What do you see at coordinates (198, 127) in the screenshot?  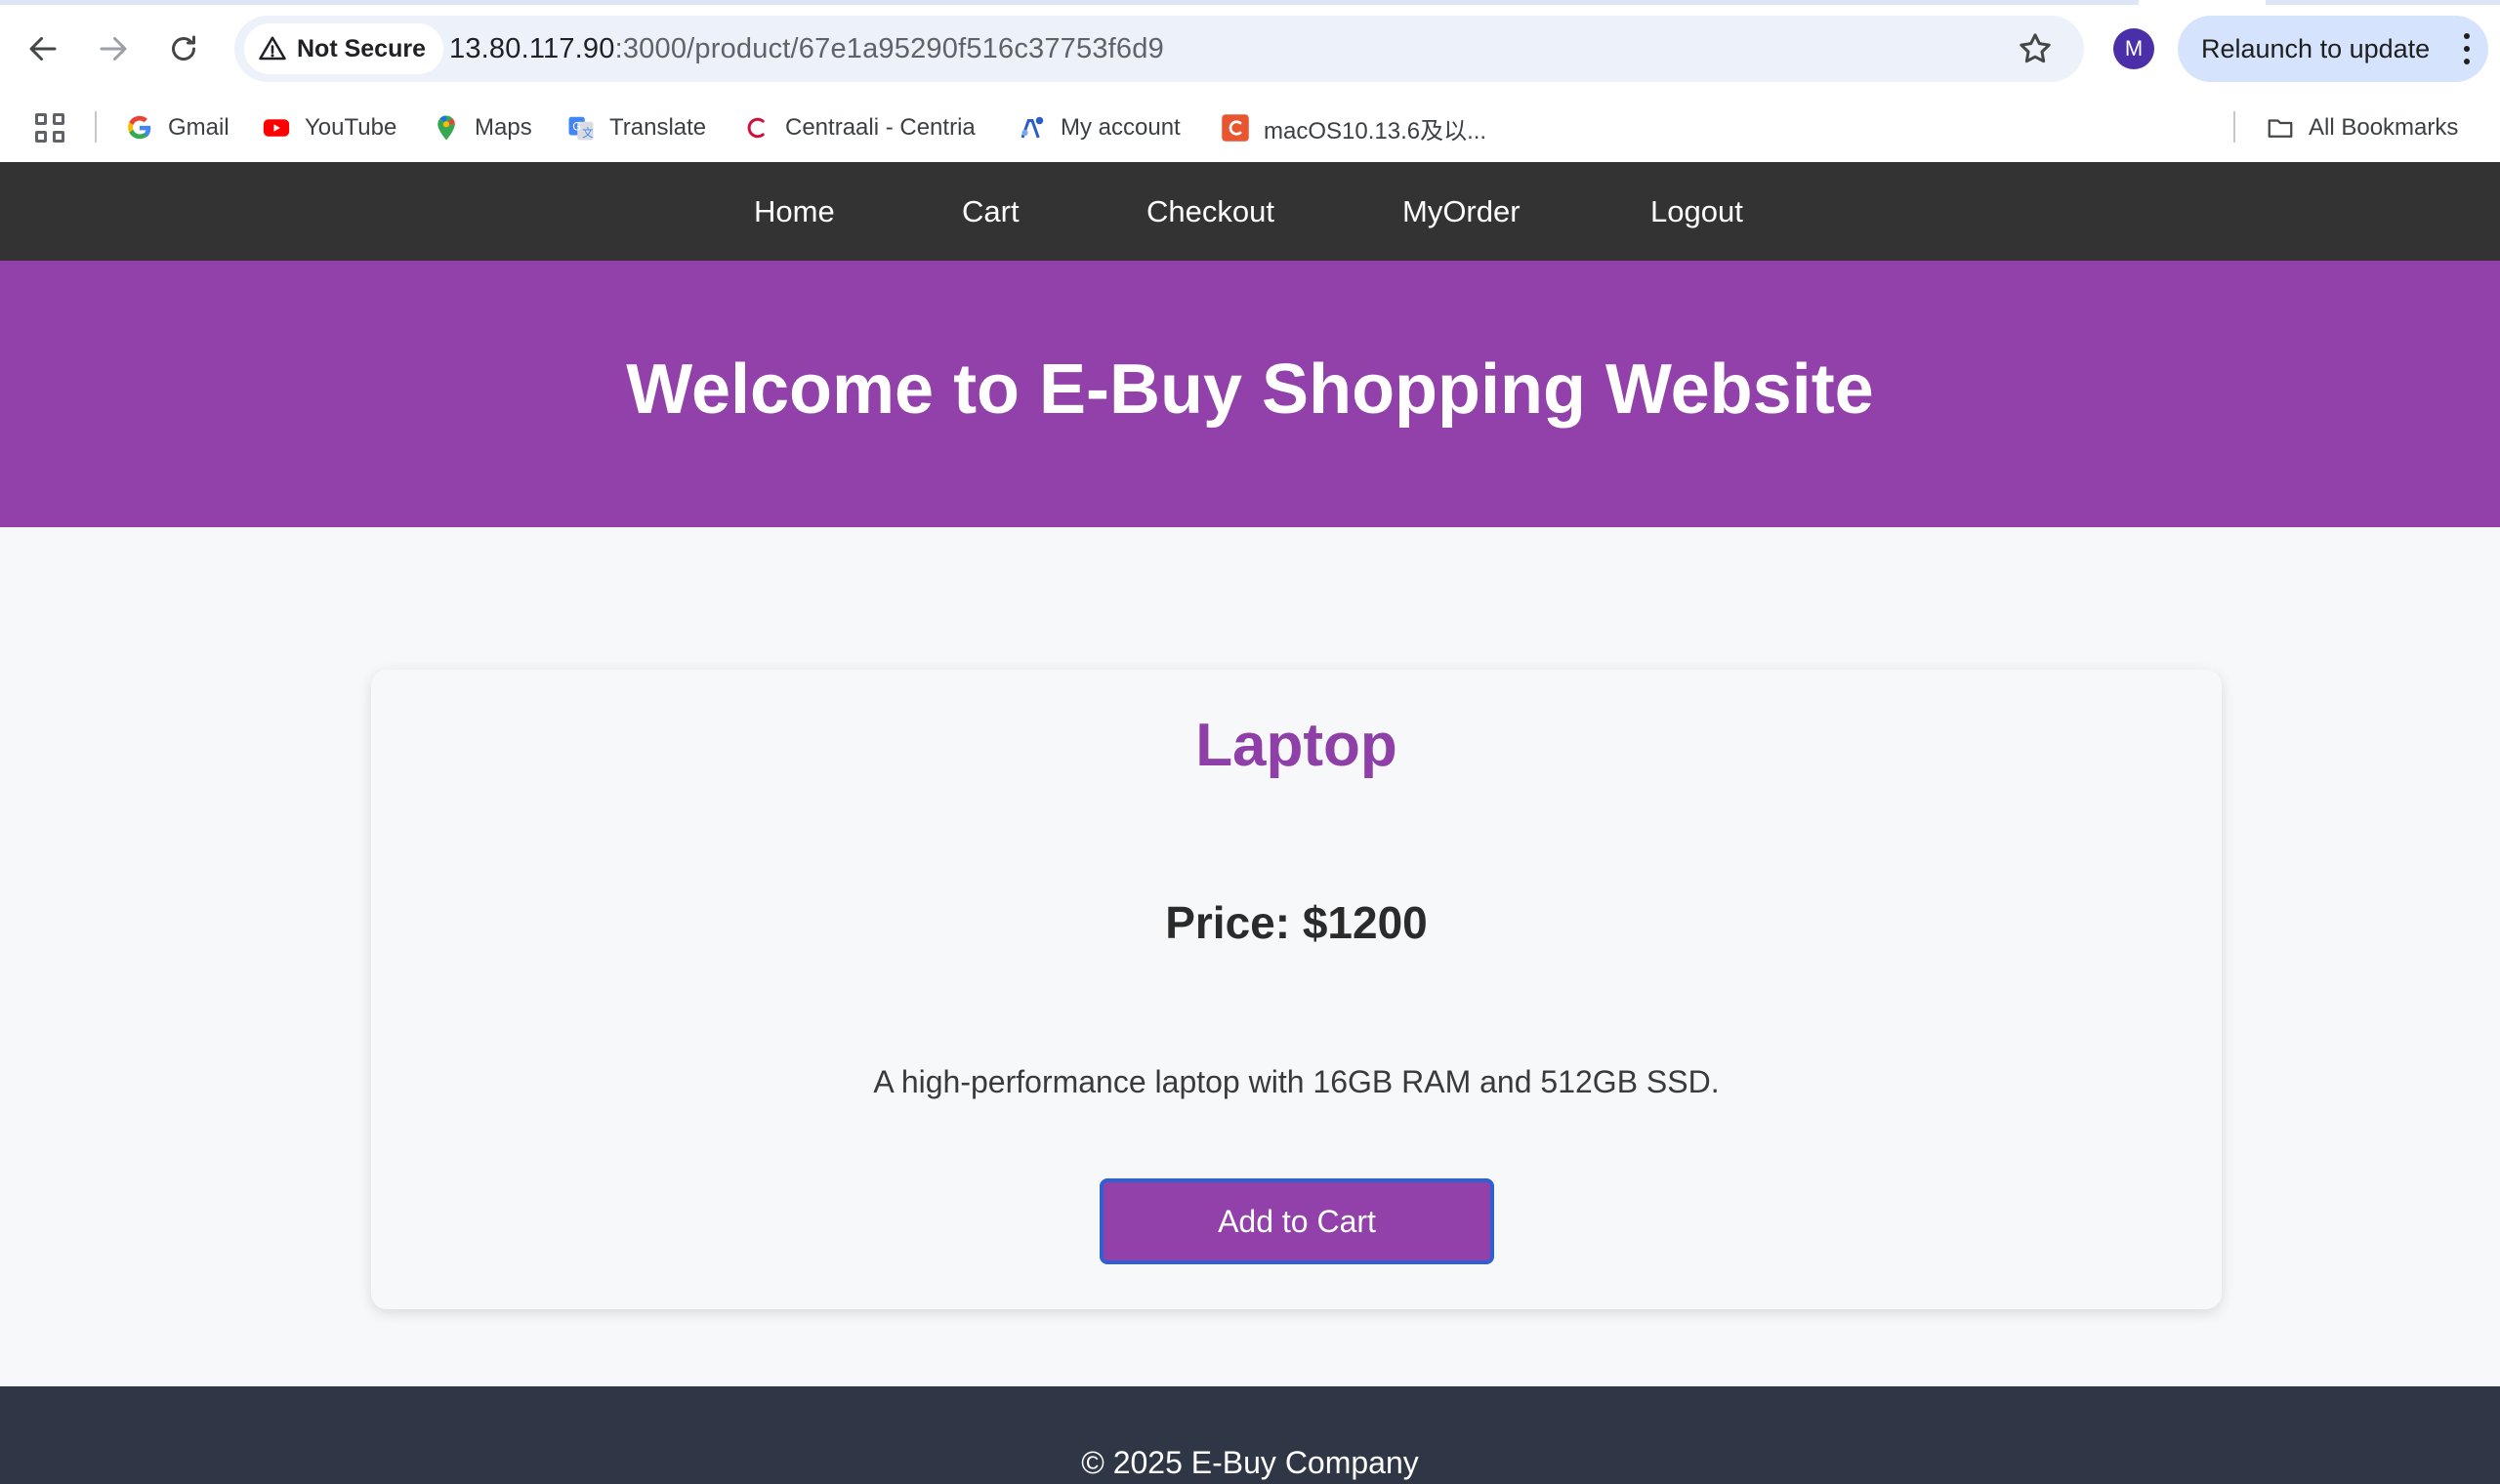 I see `bookmark-label: Gmail` at bounding box center [198, 127].